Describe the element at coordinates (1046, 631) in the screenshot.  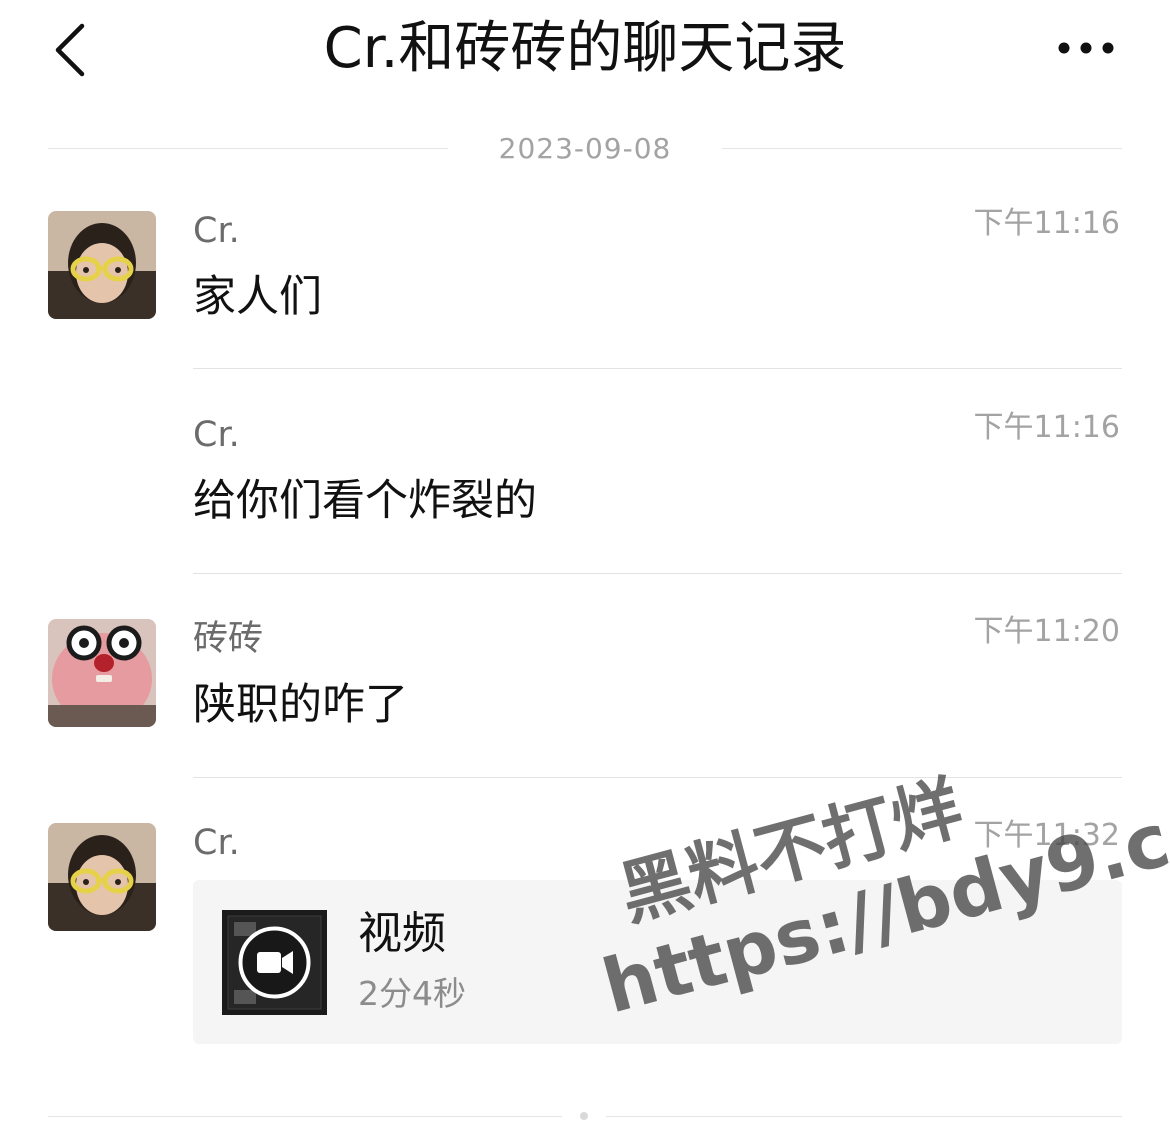
I see `message-time: 下午11:20` at that location.